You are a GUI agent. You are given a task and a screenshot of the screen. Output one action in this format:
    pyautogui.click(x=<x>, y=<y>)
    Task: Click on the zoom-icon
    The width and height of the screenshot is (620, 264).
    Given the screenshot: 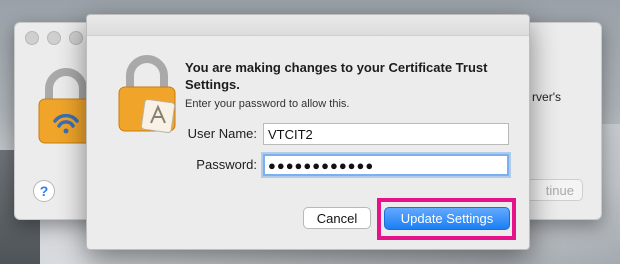 What is the action you would take?
    pyautogui.click(x=76, y=38)
    